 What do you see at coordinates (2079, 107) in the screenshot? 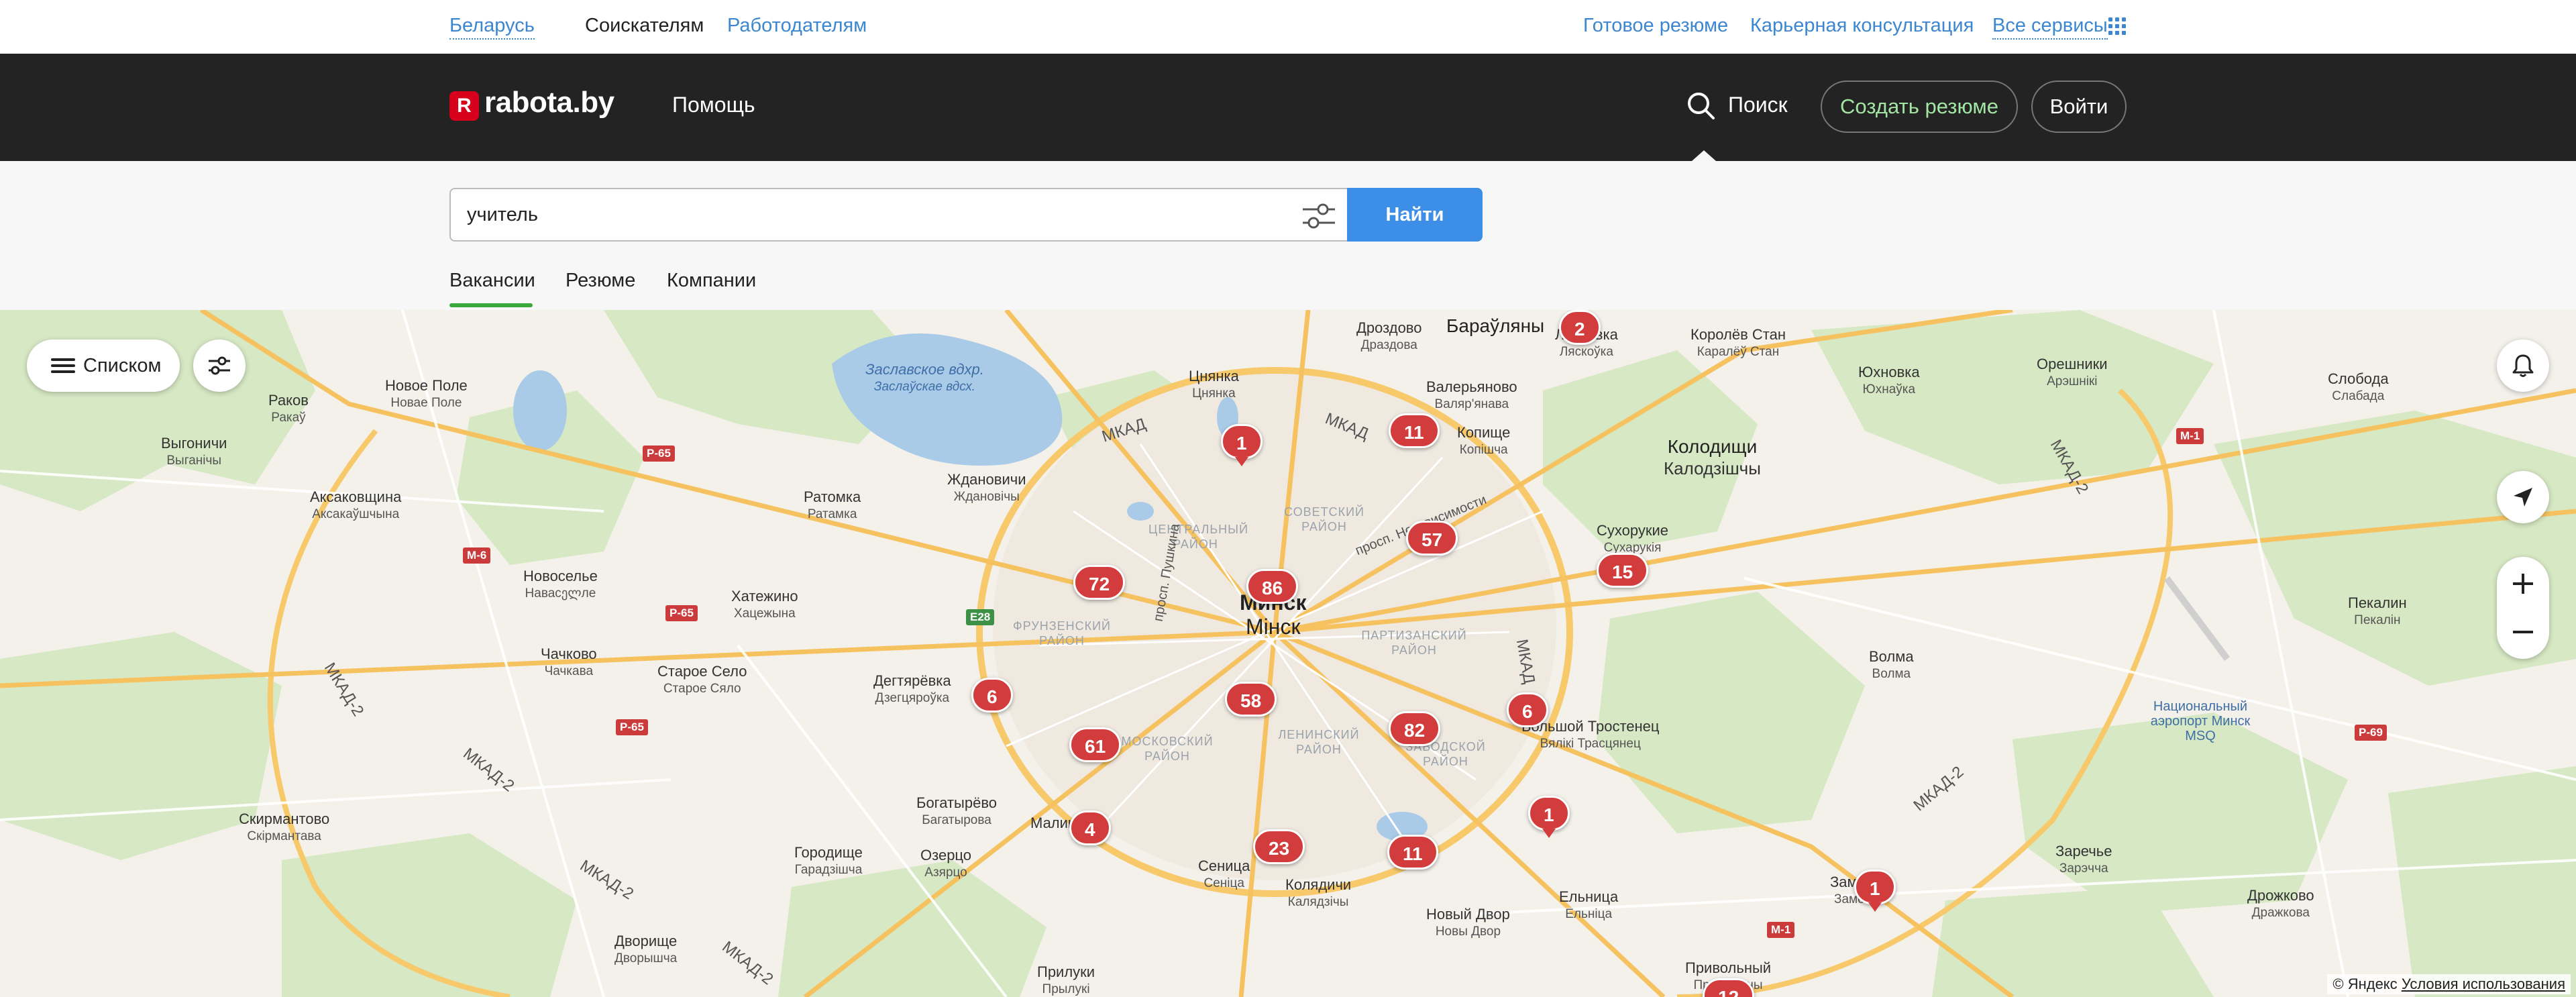
I see `login-button: Войти` at bounding box center [2079, 107].